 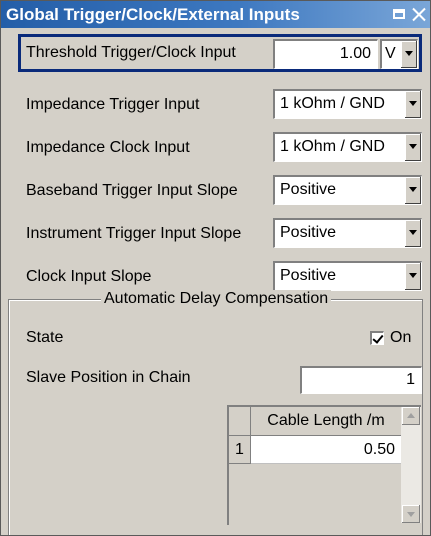 What do you see at coordinates (153, 14) in the screenshot?
I see `dialog-title: Global Trigger/Clock/External Inputs` at bounding box center [153, 14].